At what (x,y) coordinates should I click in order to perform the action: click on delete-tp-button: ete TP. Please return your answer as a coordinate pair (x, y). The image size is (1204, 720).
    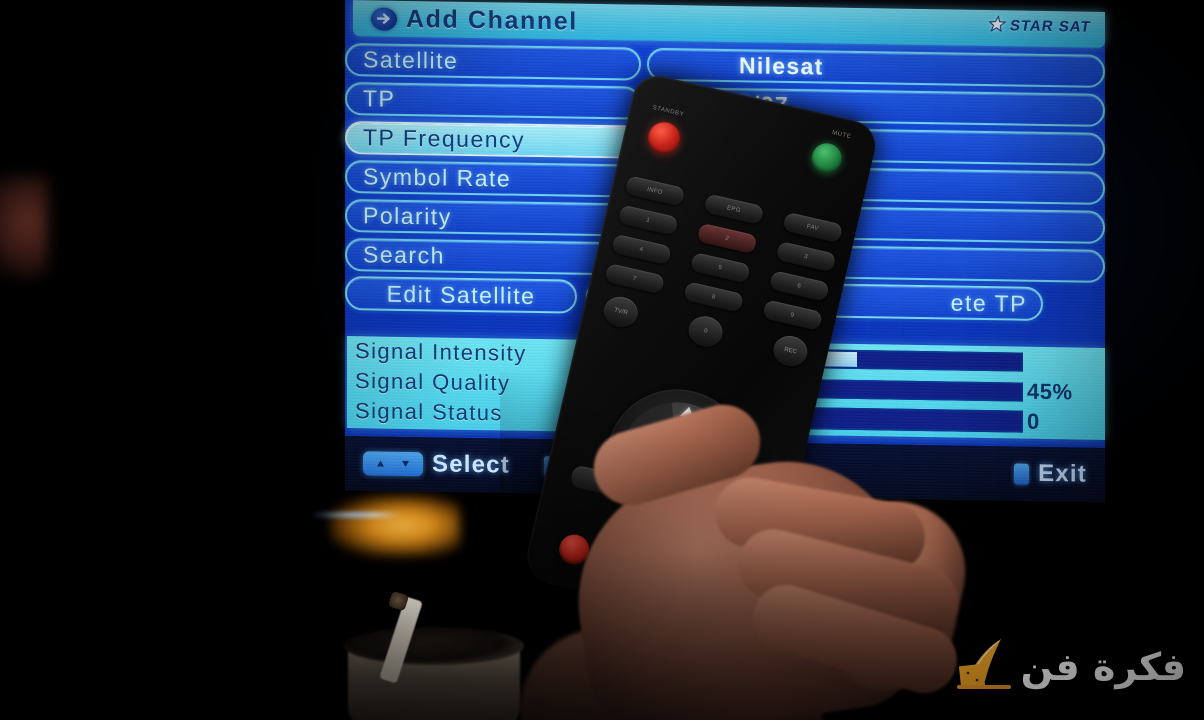
    Looking at the image, I should click on (930, 302).